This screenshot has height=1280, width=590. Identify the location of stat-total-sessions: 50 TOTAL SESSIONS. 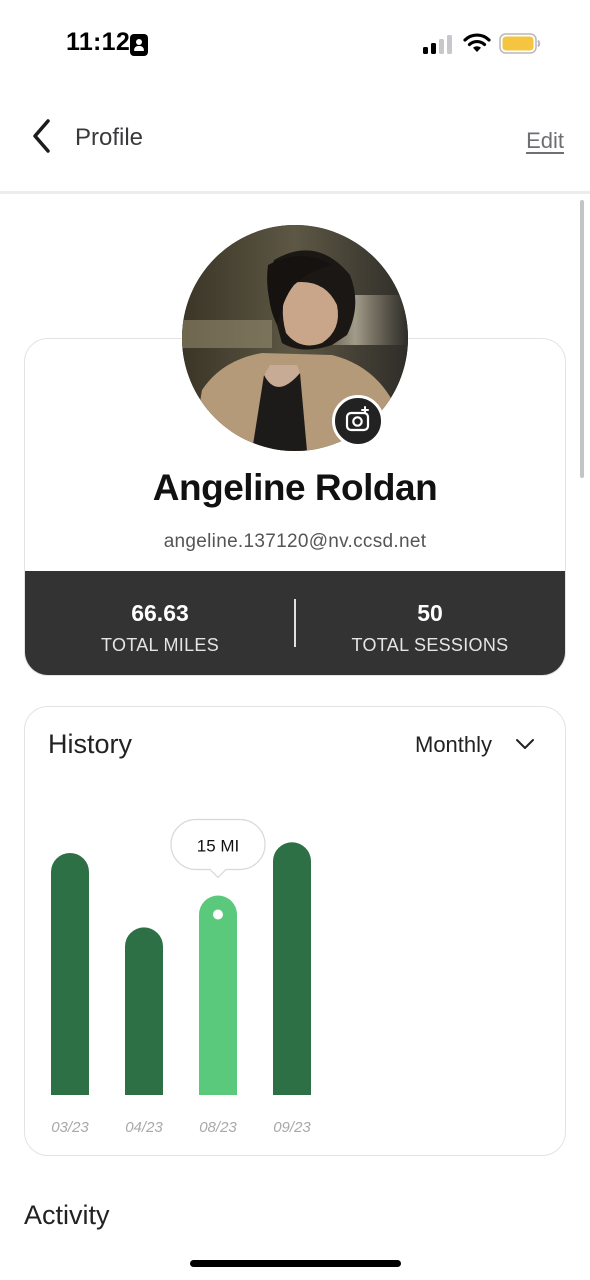
(430, 623).